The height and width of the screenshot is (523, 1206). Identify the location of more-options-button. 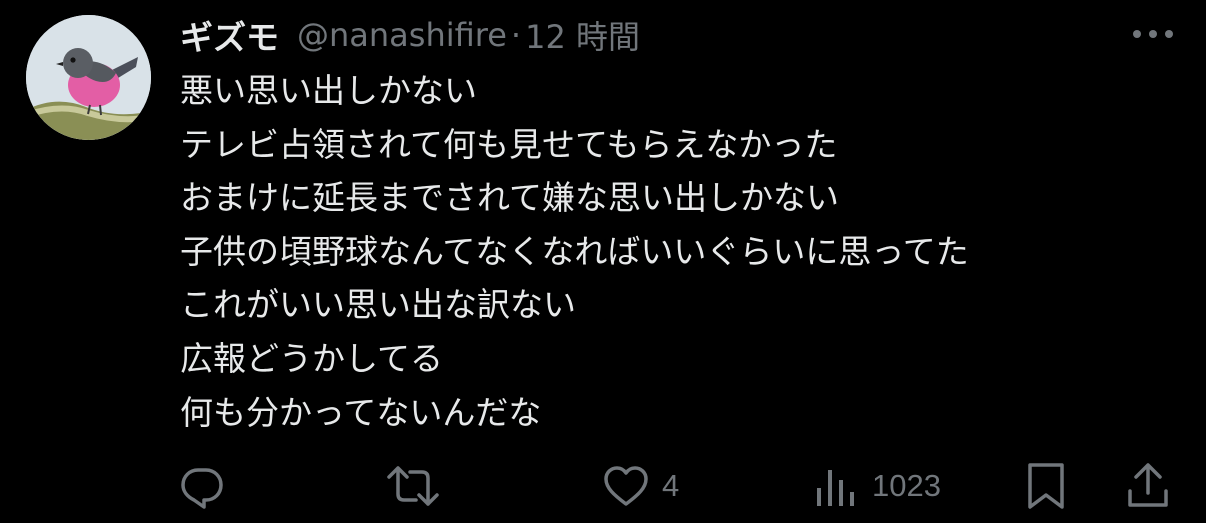
(1153, 34).